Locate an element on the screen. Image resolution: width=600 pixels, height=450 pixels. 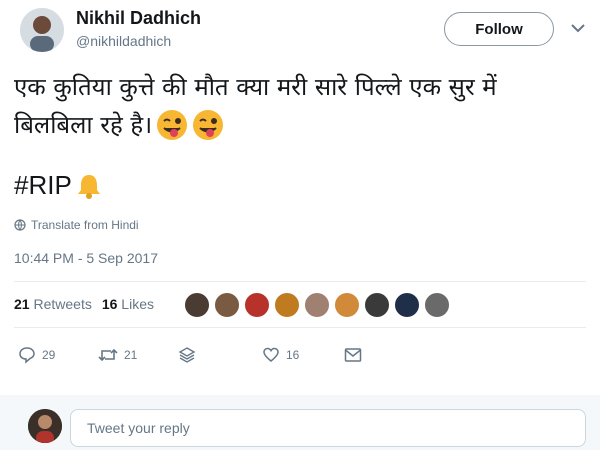
author-avatar is located at coordinates (42, 30).